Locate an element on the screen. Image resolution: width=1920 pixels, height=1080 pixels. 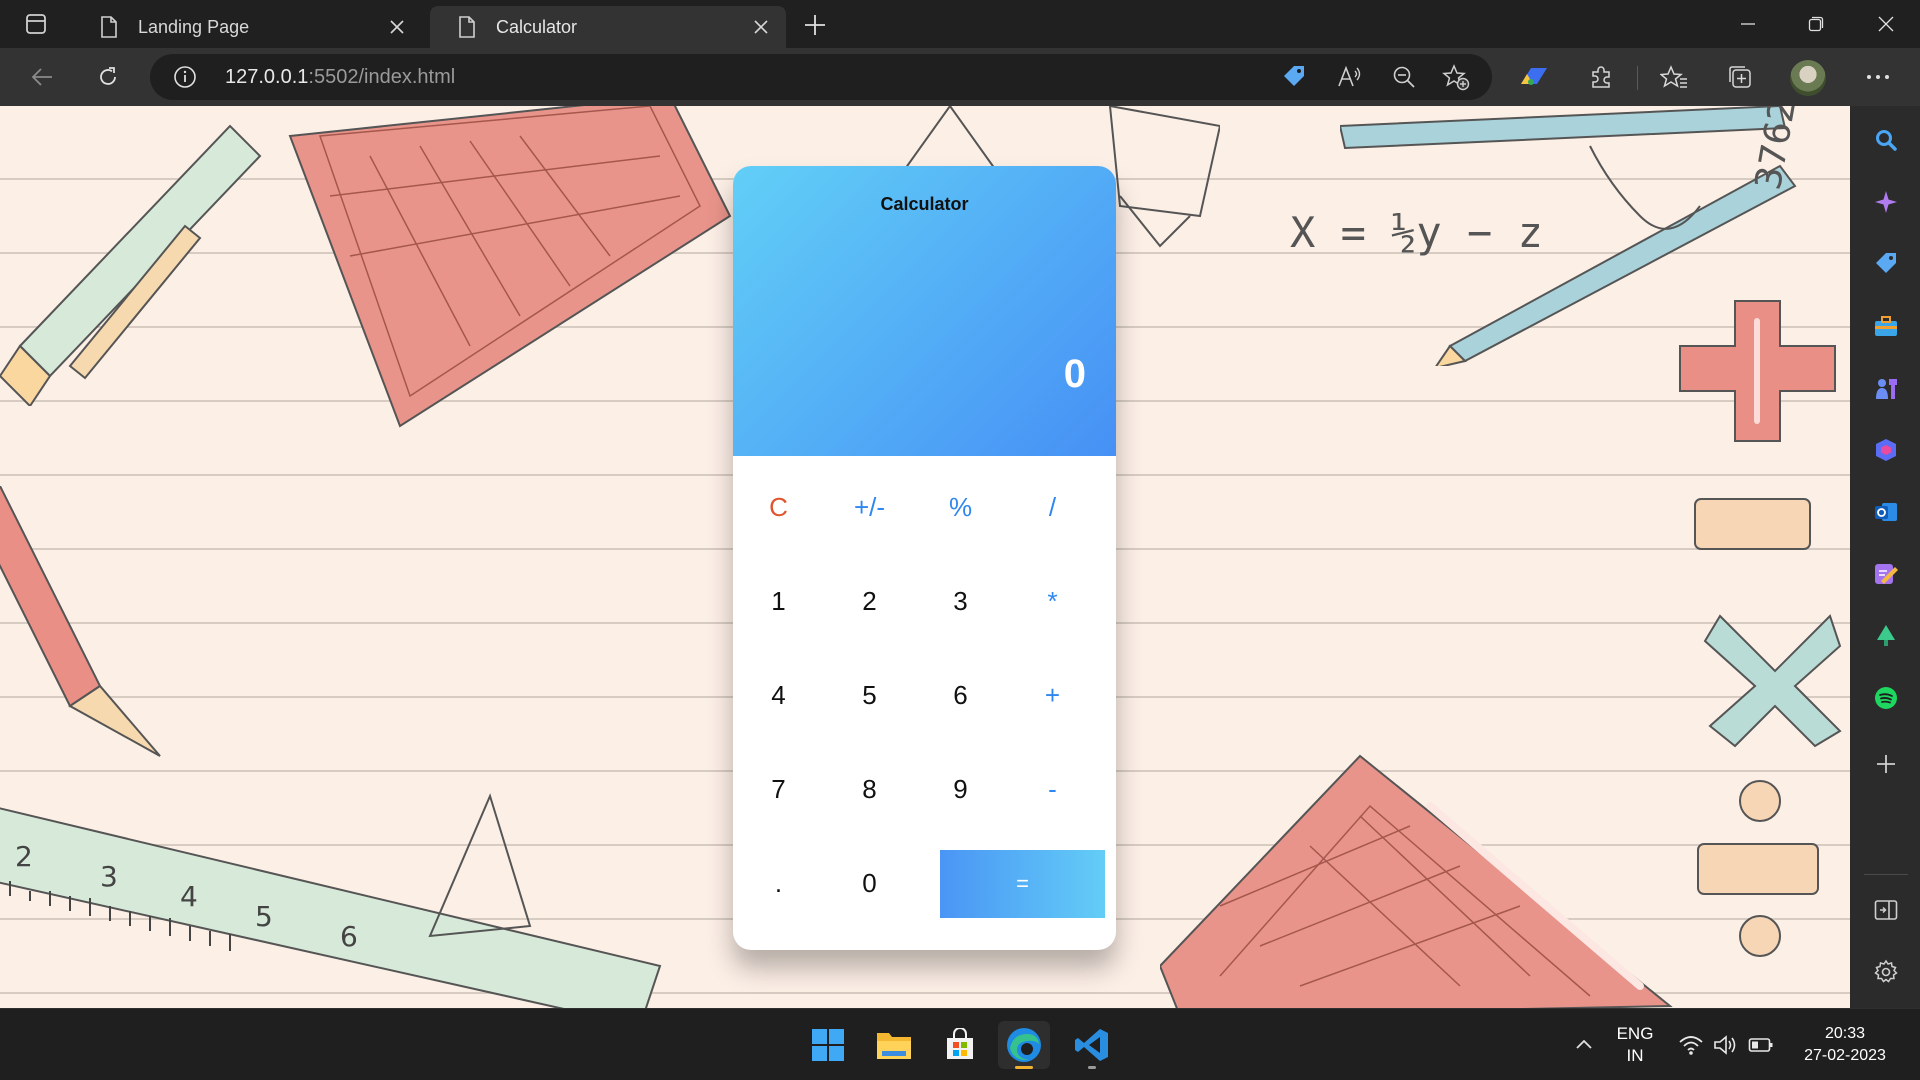
zoom-out-icon is located at coordinates (1404, 77).